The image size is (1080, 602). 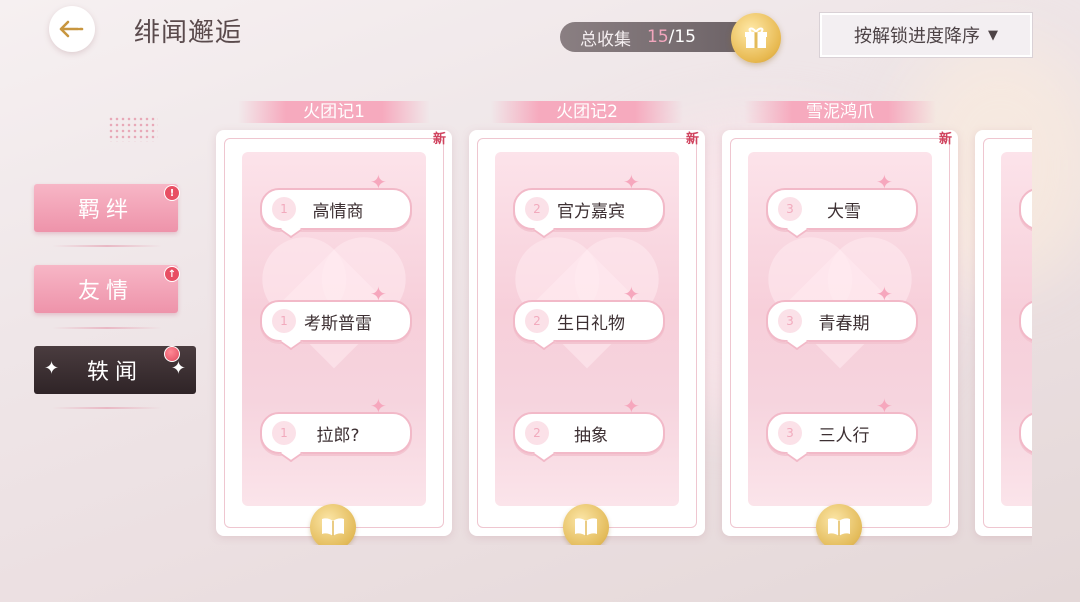 I want to click on story-bubble: 1 高情商, so click(x=336, y=209).